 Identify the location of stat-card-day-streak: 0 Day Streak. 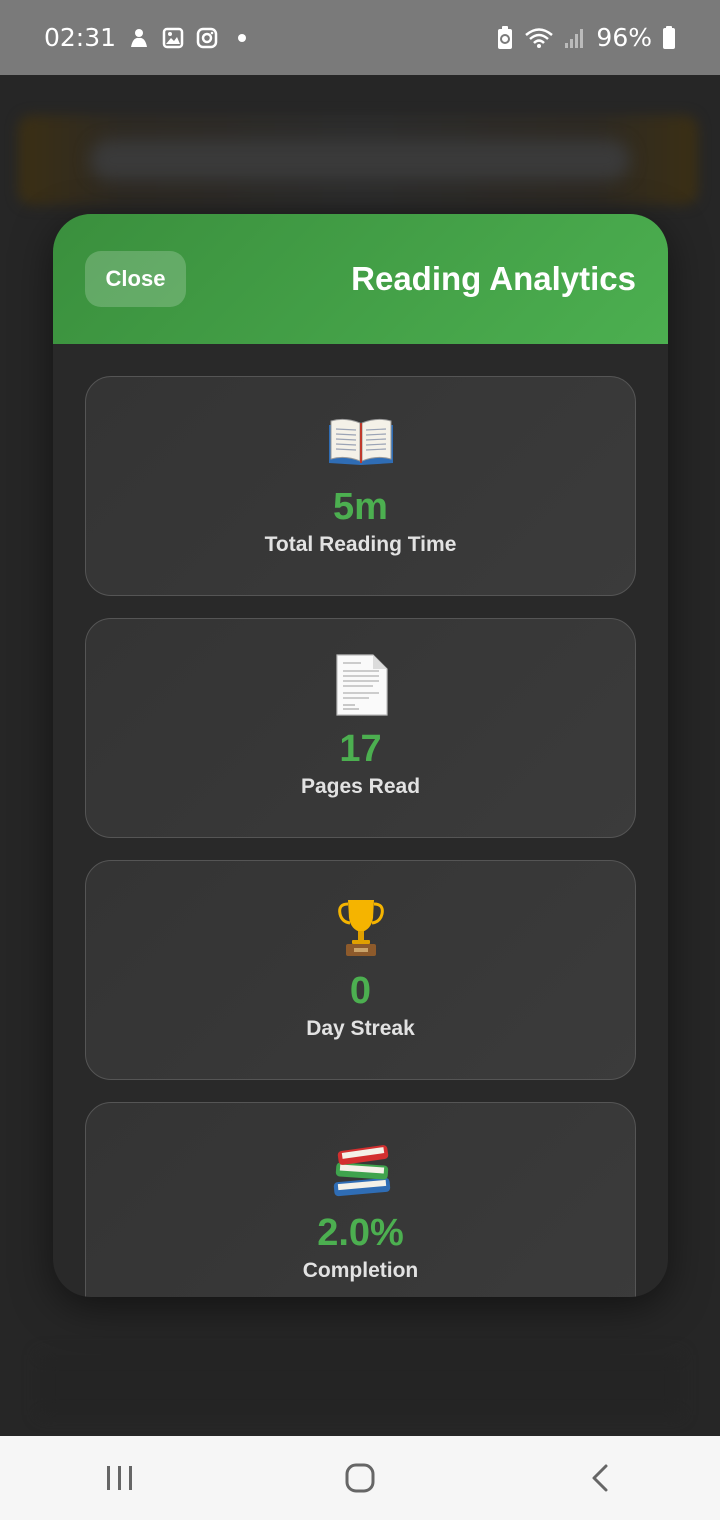
(360, 970).